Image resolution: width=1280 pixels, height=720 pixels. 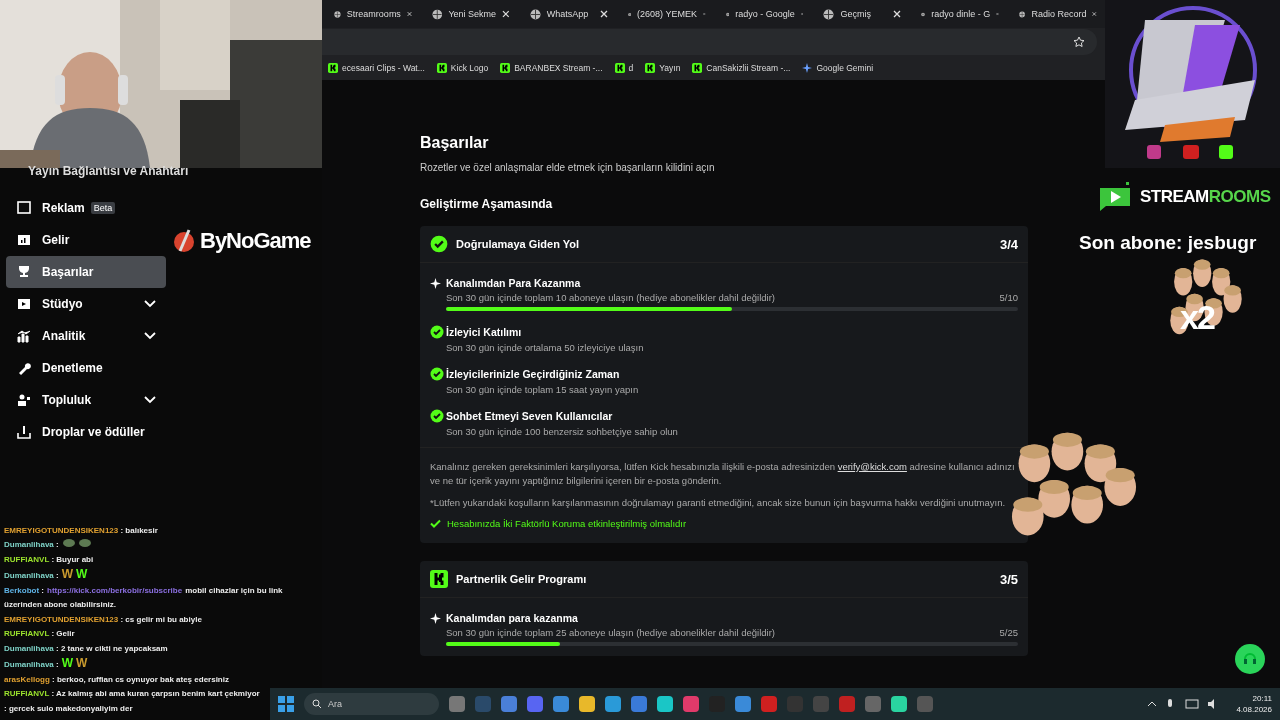 What do you see at coordinates (664, 14) in the screenshot?
I see `browser-tab: (2608) YEMEK` at bounding box center [664, 14].